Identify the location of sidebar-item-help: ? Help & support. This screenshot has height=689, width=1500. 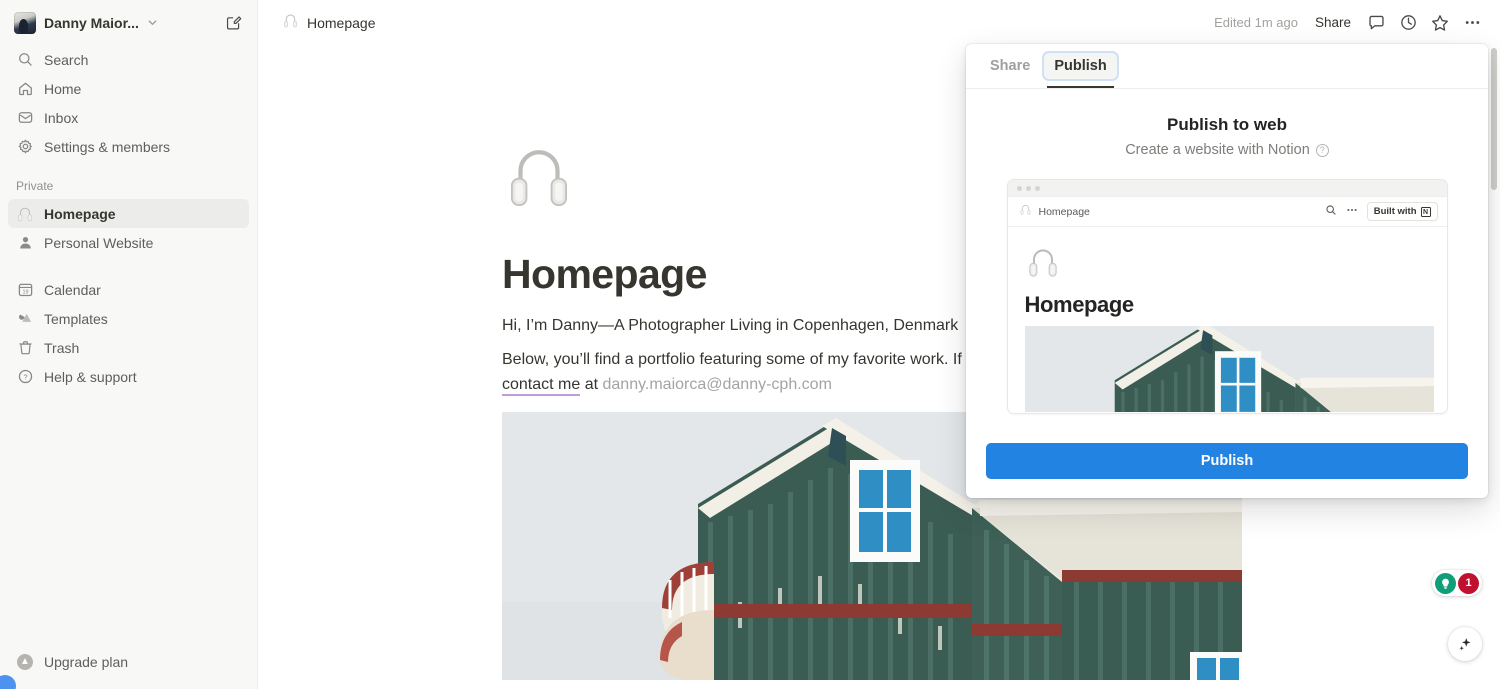
(128, 376).